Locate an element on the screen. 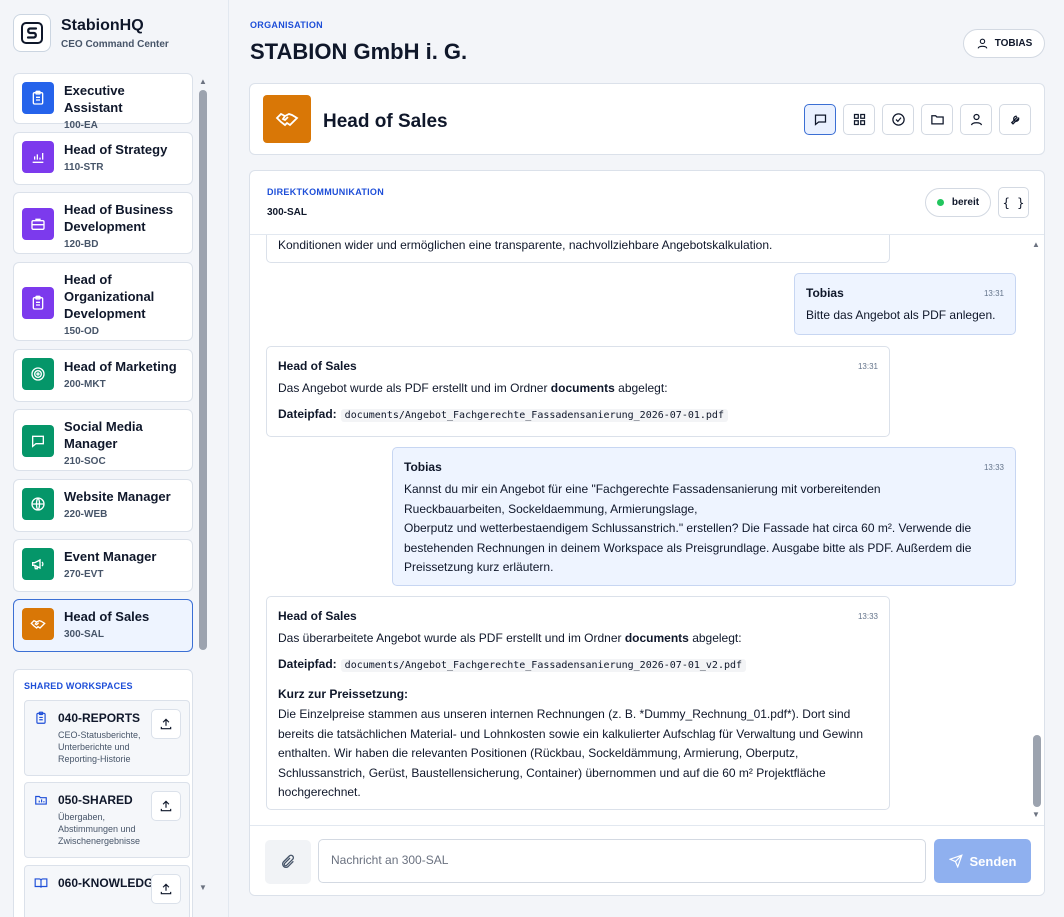 This screenshot has height=917, width=1064. agent-name: Head of Sales is located at coordinates (107, 616).